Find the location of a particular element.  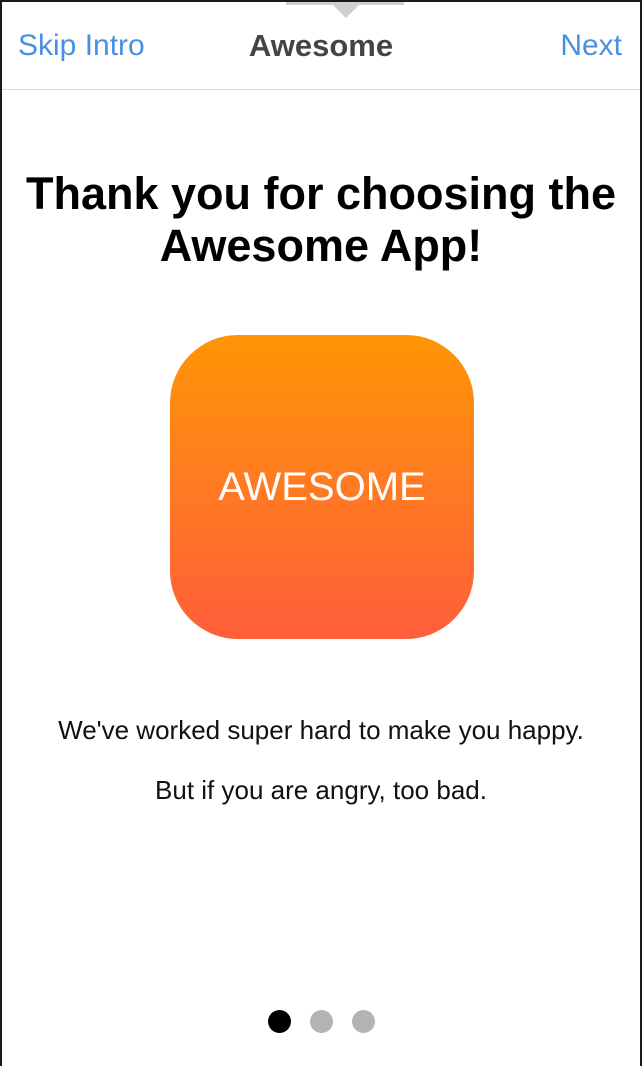

page-indicator is located at coordinates (321, 1021).